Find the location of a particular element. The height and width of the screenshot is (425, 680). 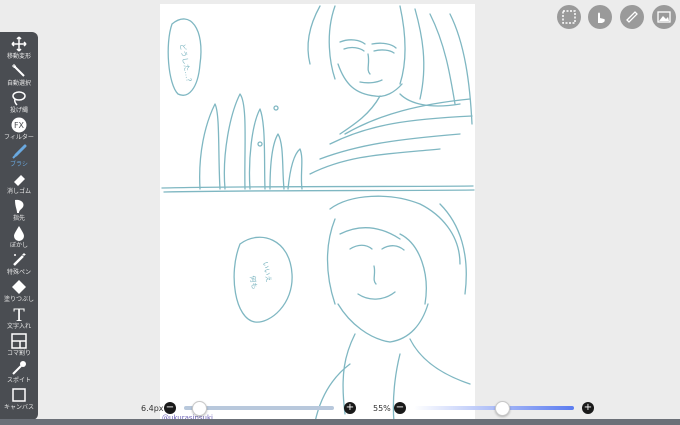

text-icon: T is located at coordinates (19, 314).